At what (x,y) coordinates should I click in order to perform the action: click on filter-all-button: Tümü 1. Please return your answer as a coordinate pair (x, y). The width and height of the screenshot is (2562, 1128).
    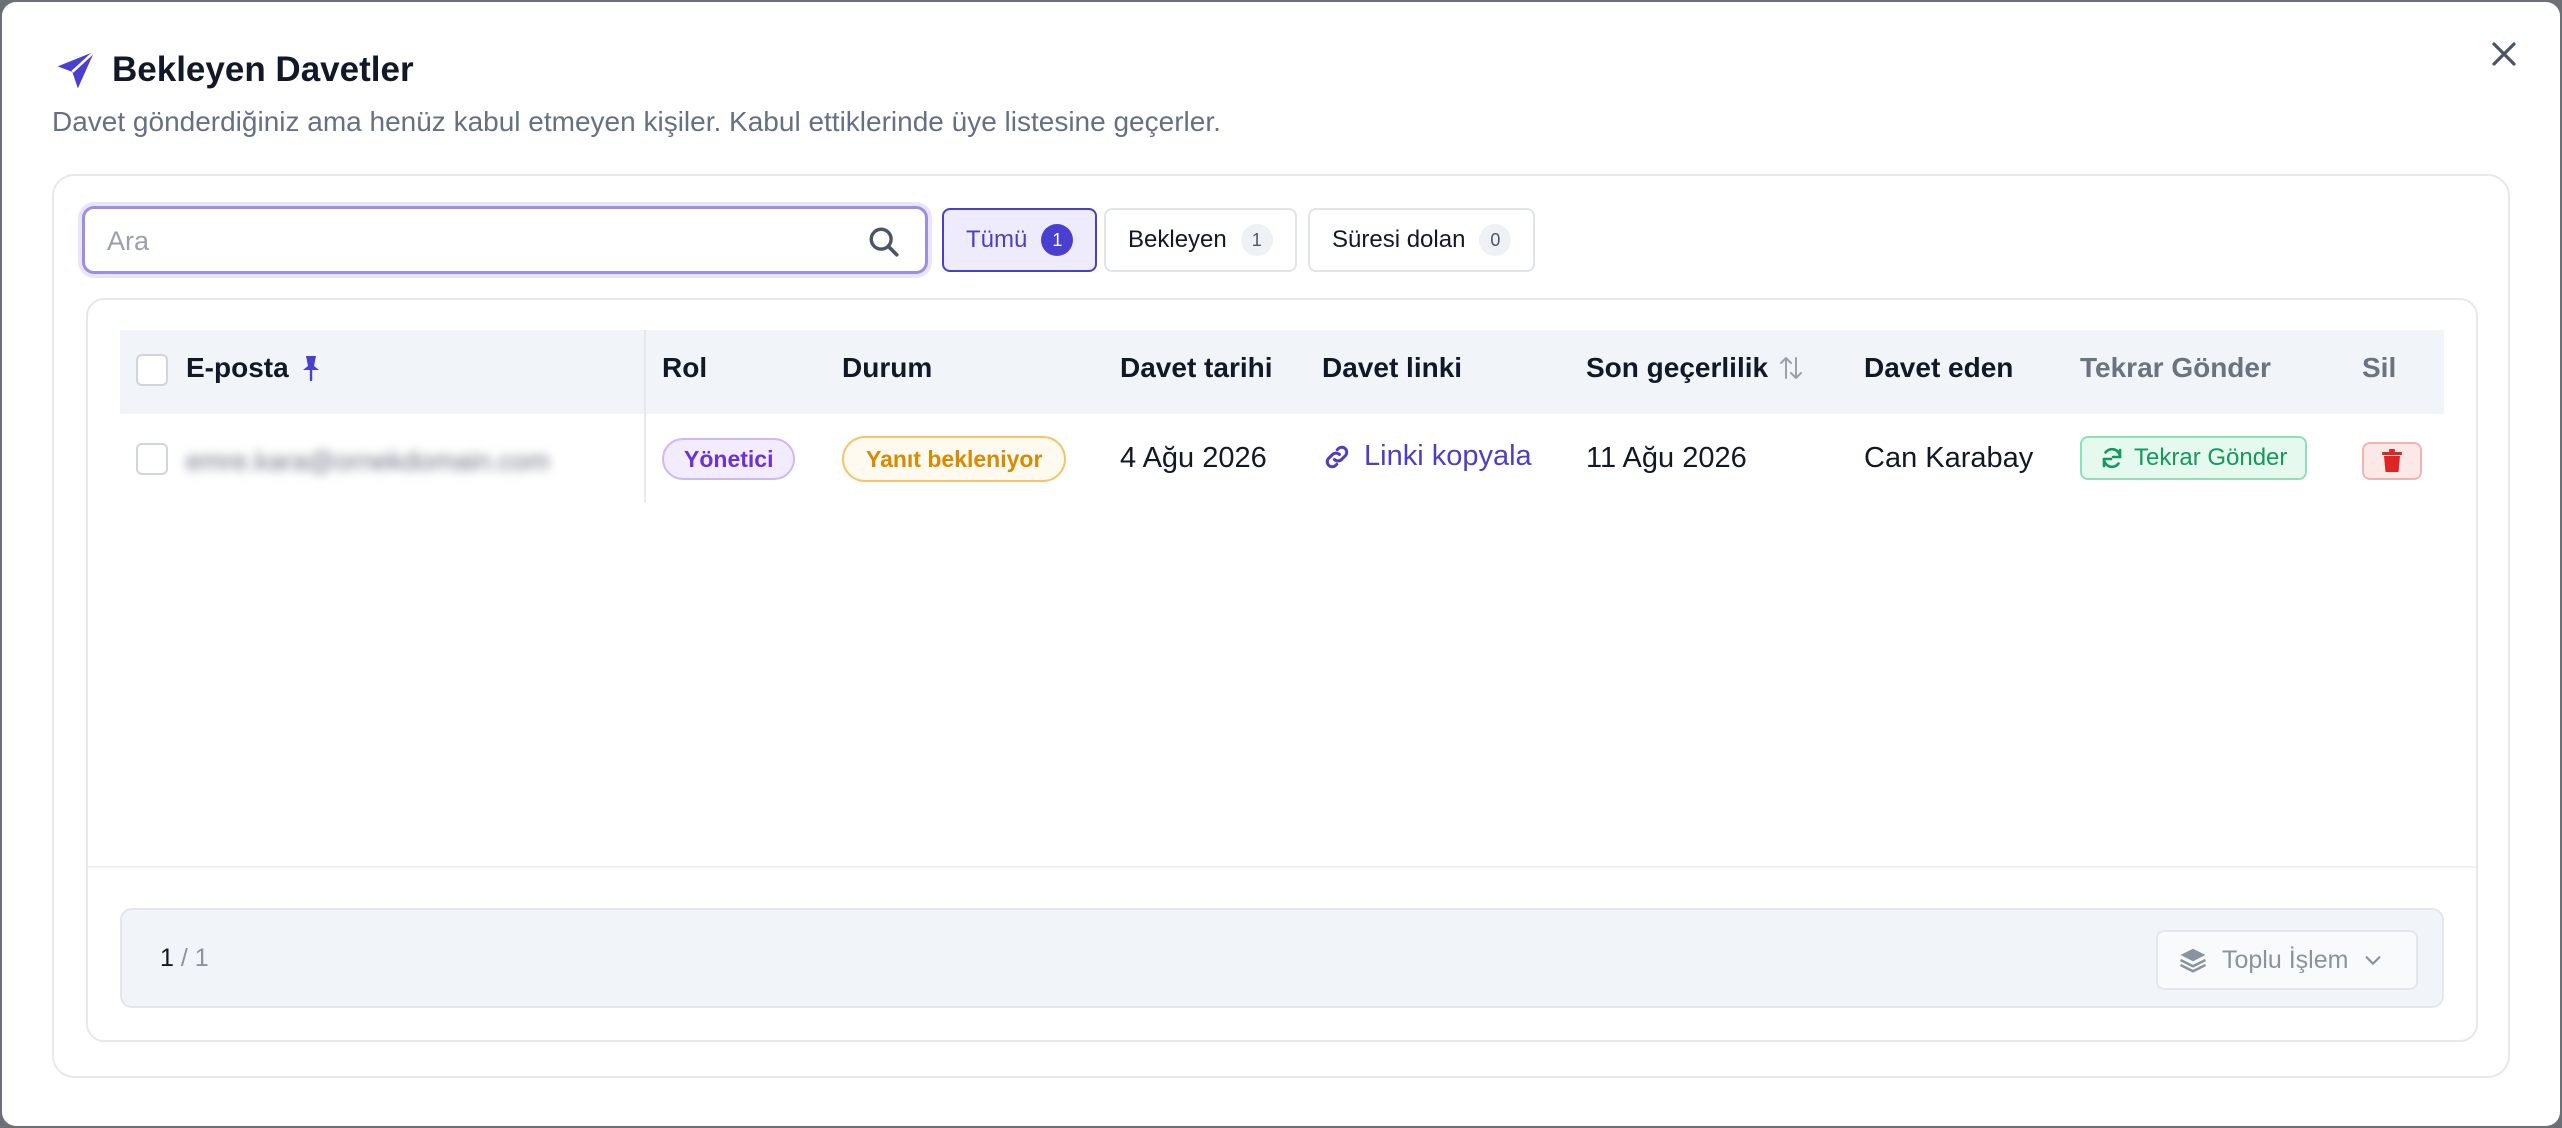
    Looking at the image, I should click on (1020, 240).